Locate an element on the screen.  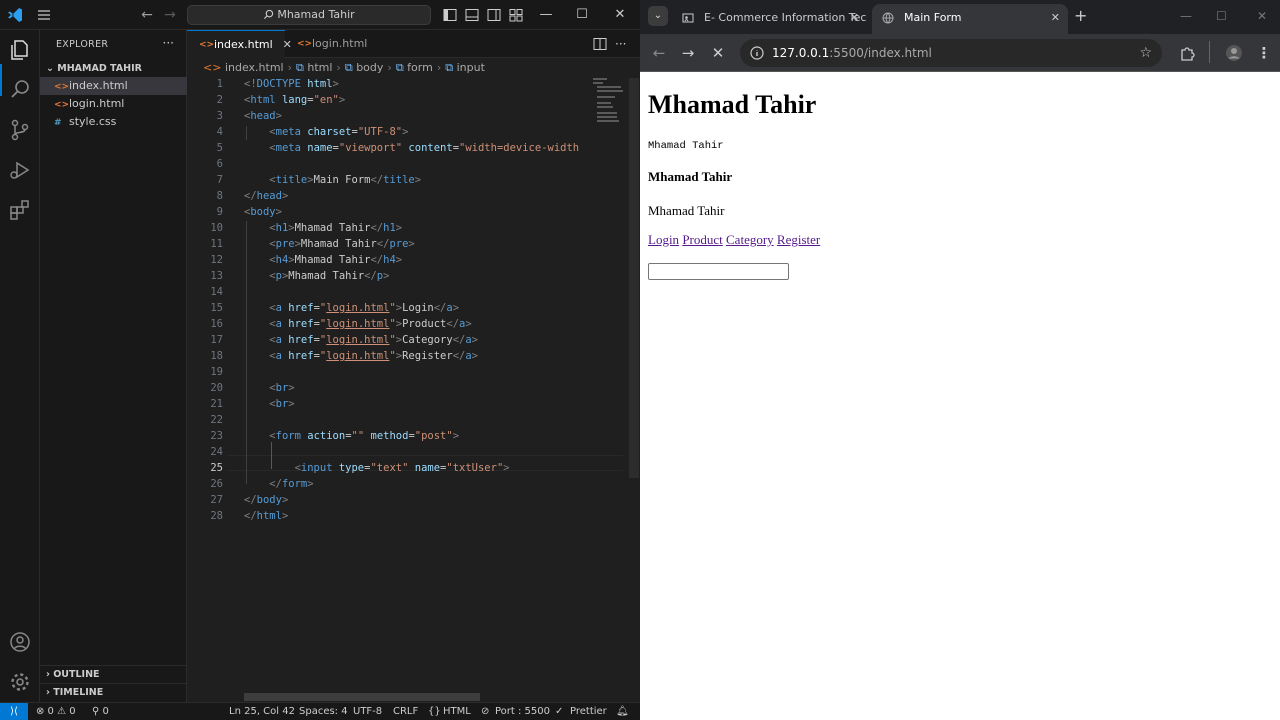
line-number: 7 is located at coordinates (219, 180).